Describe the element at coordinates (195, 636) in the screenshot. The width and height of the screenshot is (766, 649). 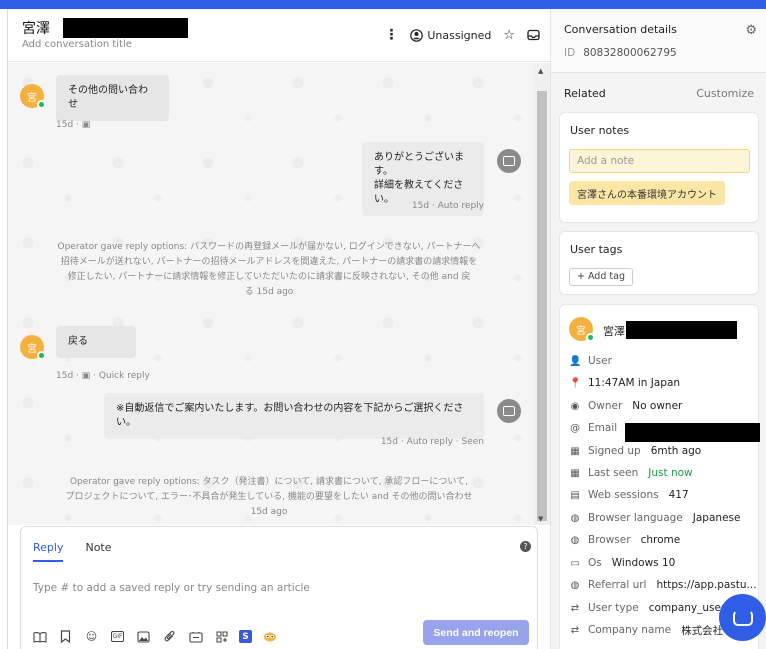
I see `ticket-icon` at that location.